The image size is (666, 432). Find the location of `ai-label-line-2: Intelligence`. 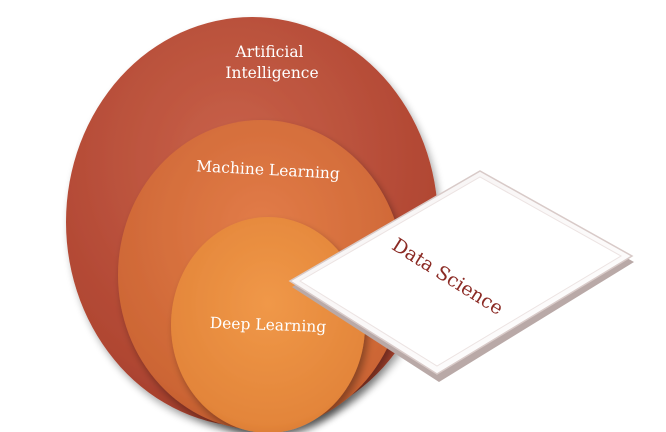

ai-label-line-2: Intelligence is located at coordinates (271, 73).